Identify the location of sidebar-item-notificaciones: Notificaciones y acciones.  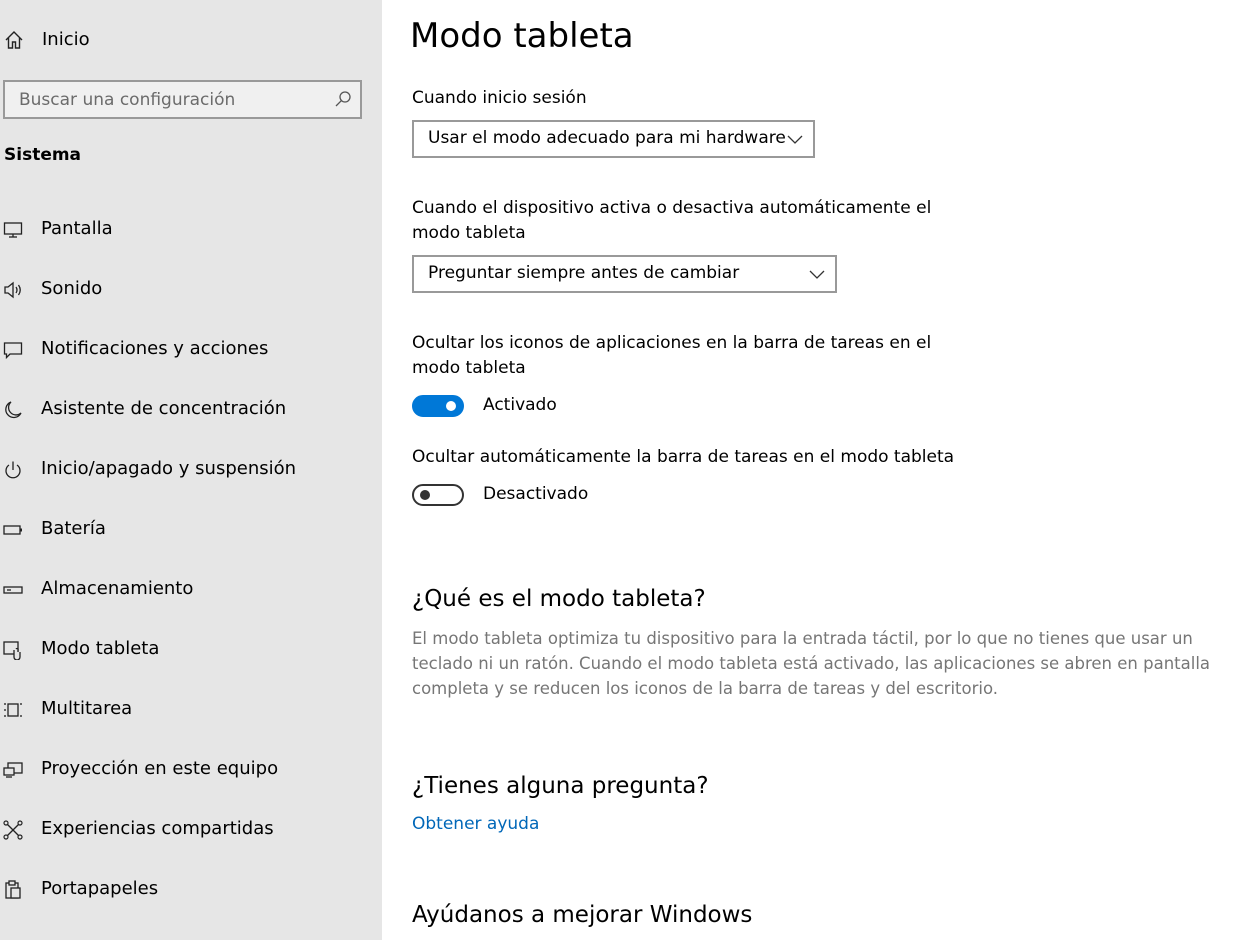
(191, 350).